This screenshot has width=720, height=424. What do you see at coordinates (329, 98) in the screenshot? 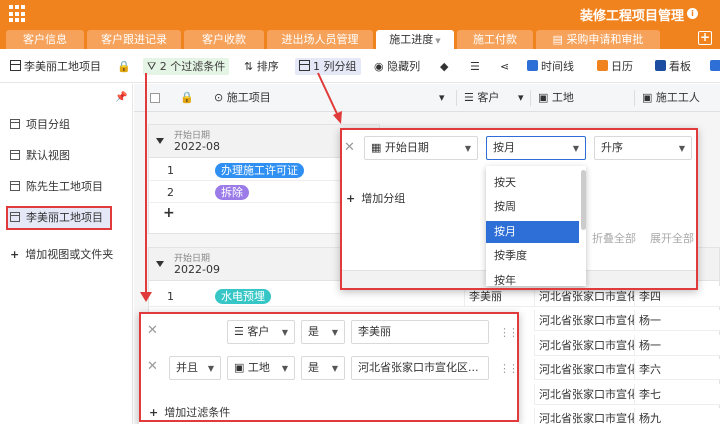
I see `annotation-arrow` at bounding box center [329, 98].